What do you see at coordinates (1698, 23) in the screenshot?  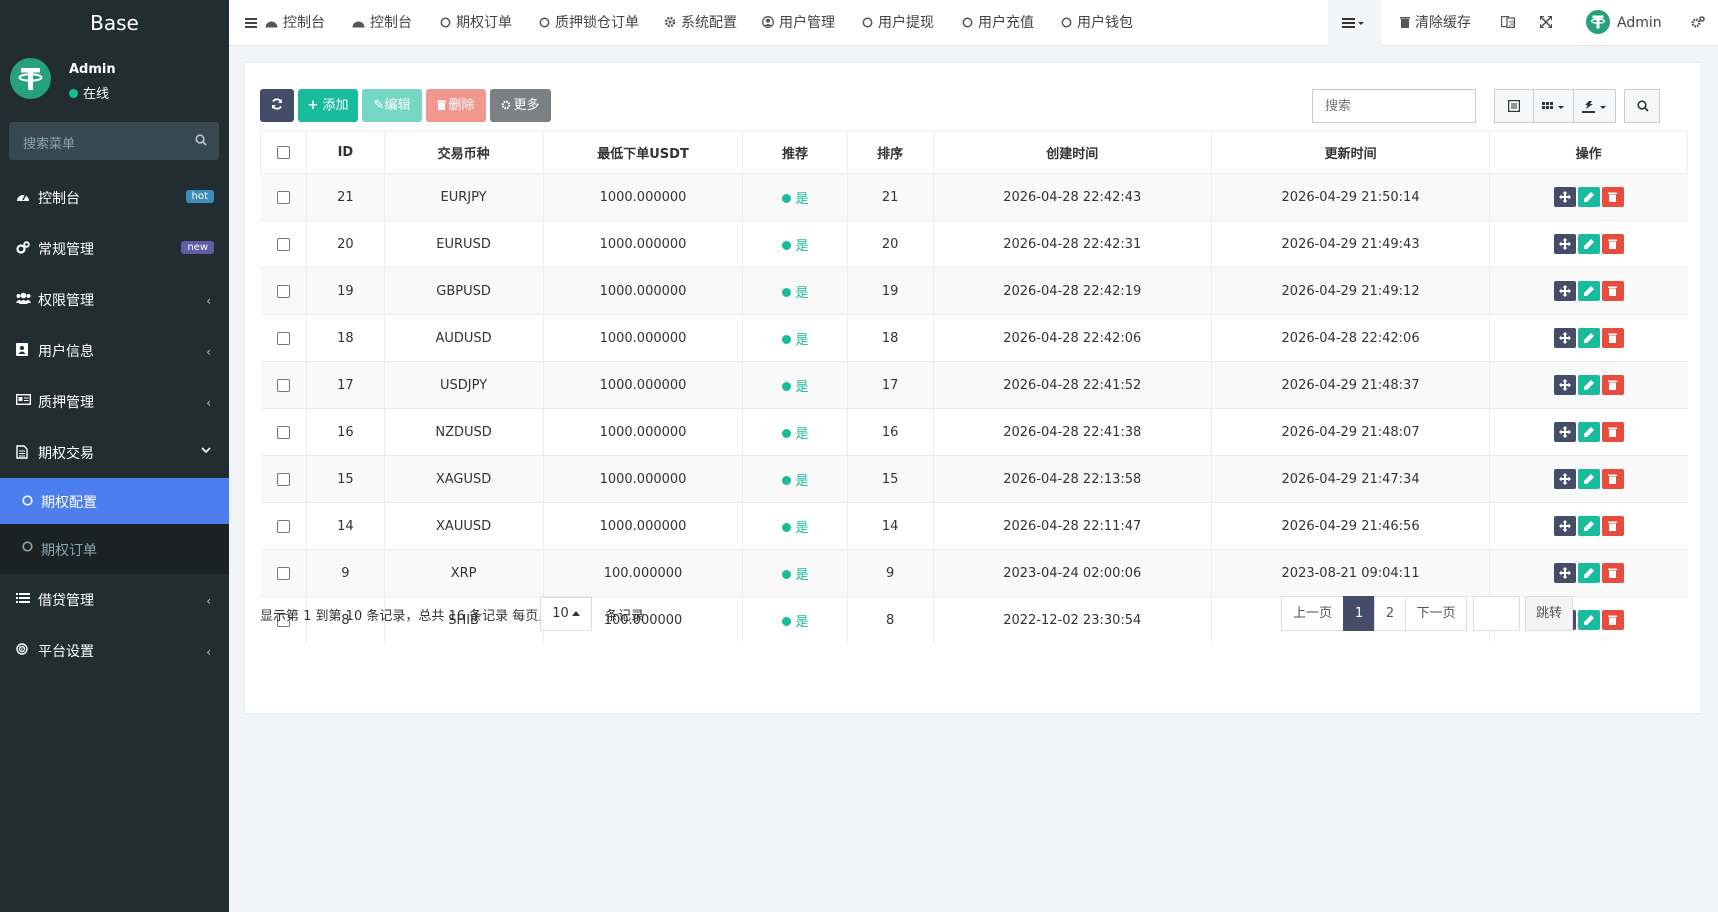 I see `gears-icon` at bounding box center [1698, 23].